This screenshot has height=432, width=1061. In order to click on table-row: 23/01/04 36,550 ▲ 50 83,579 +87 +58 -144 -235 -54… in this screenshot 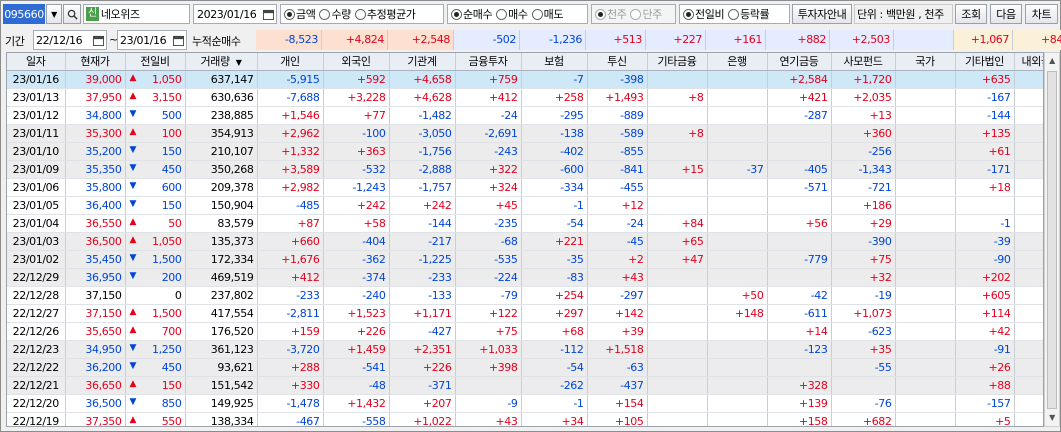, I will do `click(525, 223)`.